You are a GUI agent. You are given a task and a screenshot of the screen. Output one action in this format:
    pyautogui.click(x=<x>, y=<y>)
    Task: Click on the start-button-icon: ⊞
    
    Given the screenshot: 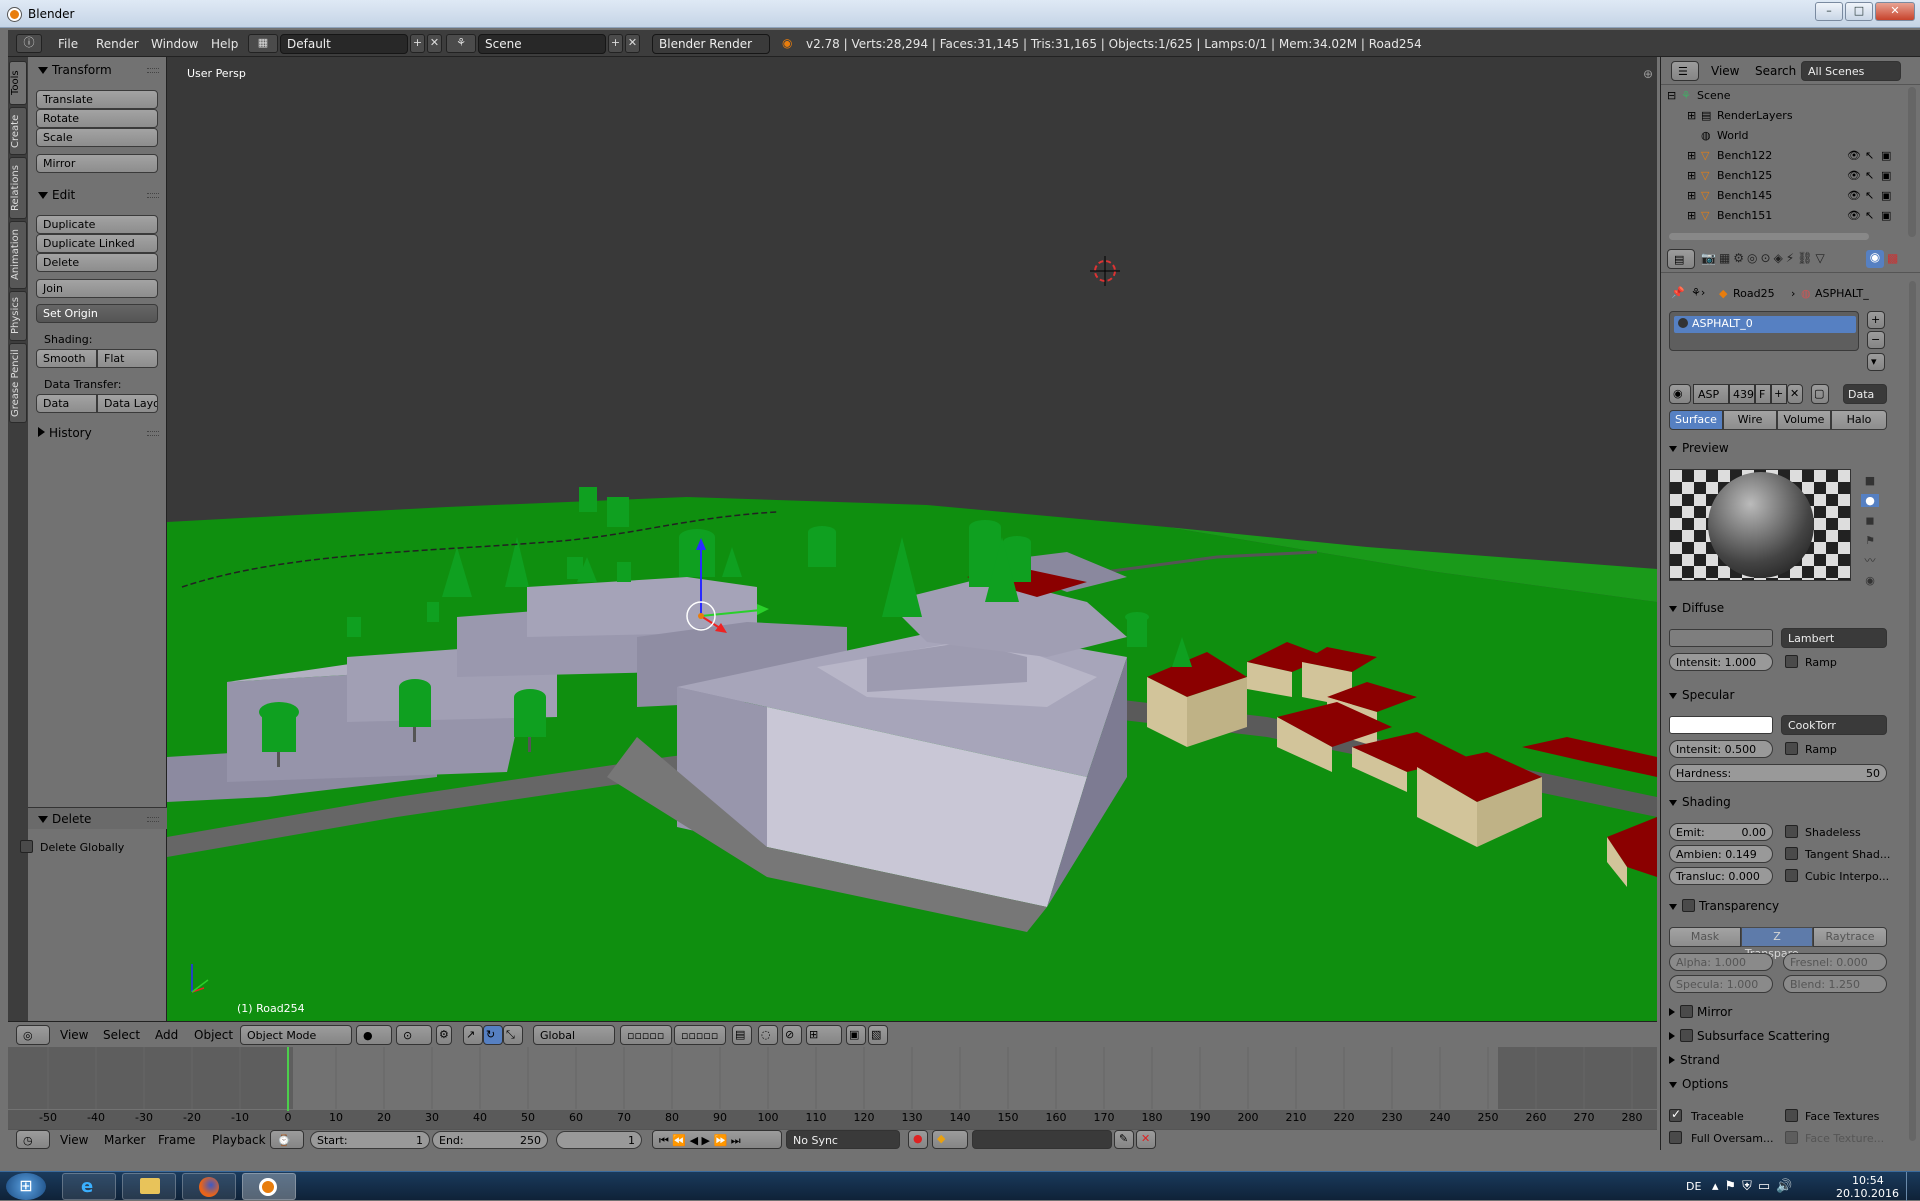 What is the action you would take?
    pyautogui.click(x=26, y=1186)
    